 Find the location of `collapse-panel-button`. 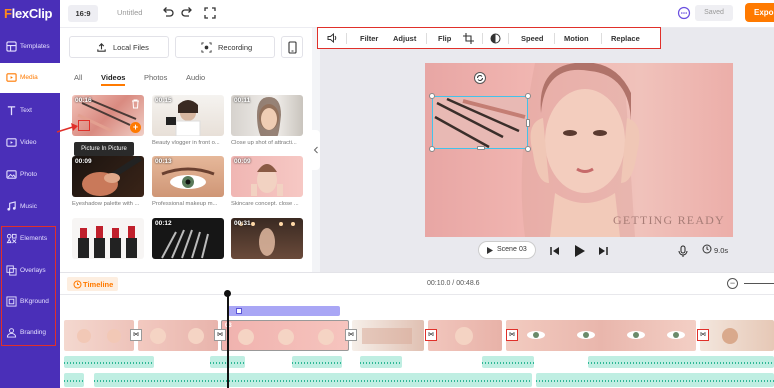

collapse-panel-button is located at coordinates (316, 150).